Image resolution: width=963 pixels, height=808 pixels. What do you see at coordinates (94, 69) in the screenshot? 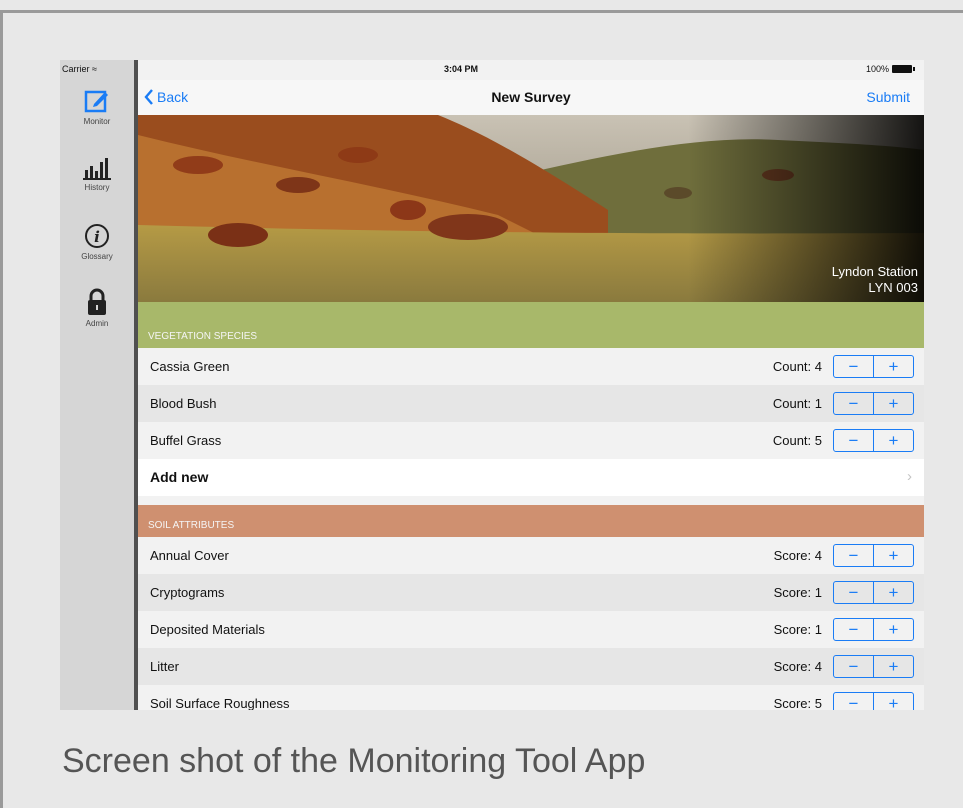
I see `wifi-icon: ≈` at bounding box center [94, 69].